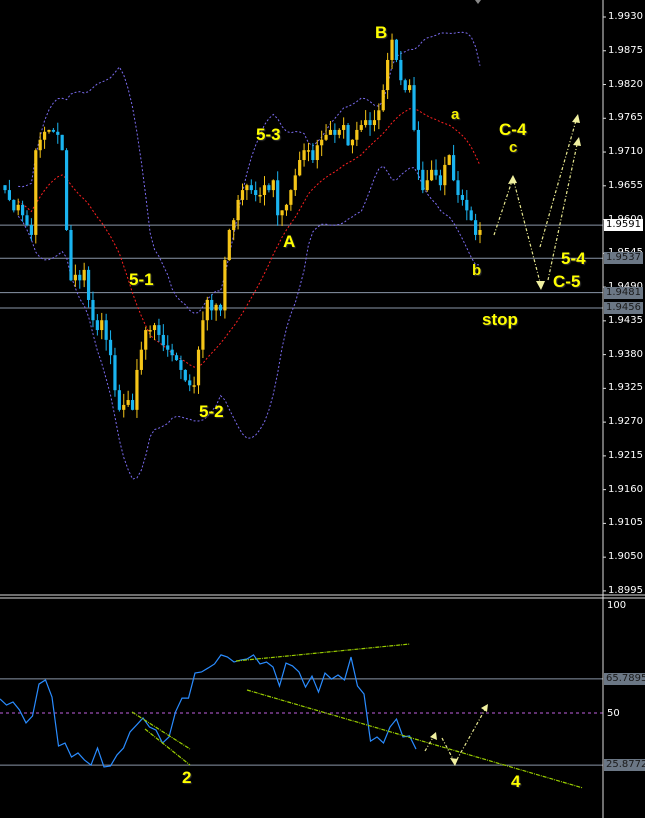  Describe the element at coordinates (357, 716) in the screenshot. I see `oscillator-trendlines` at that location.